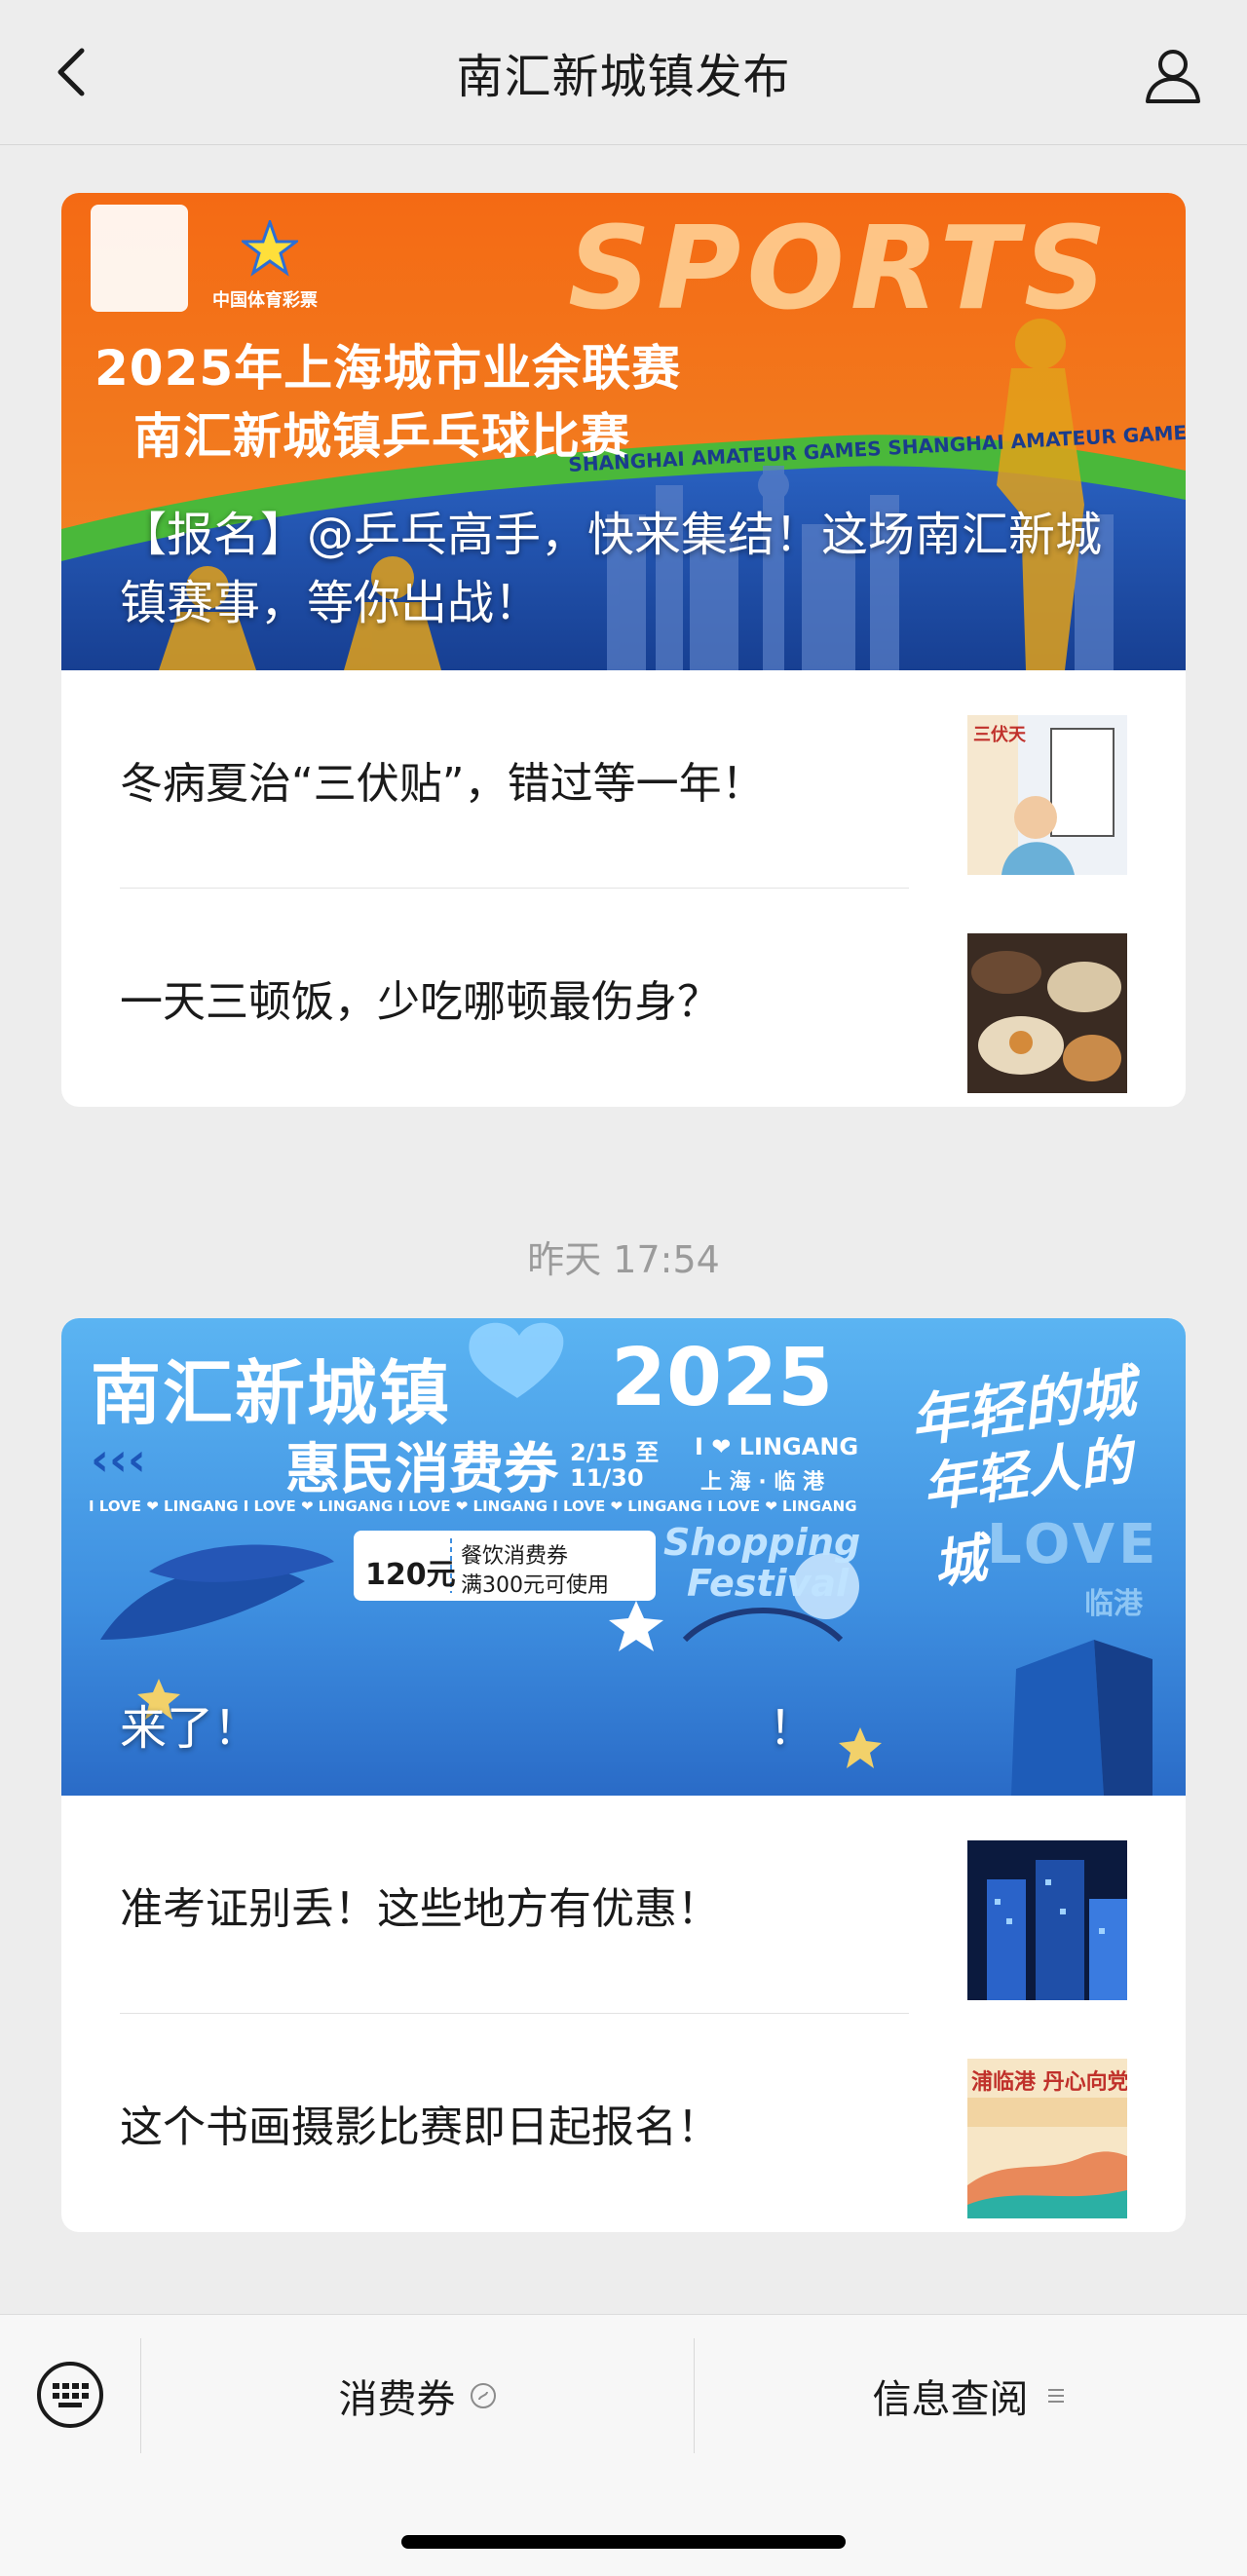 This screenshot has width=1247, height=2576. I want to click on coupon-line-1: 餐饮消费券, so click(515, 1556).